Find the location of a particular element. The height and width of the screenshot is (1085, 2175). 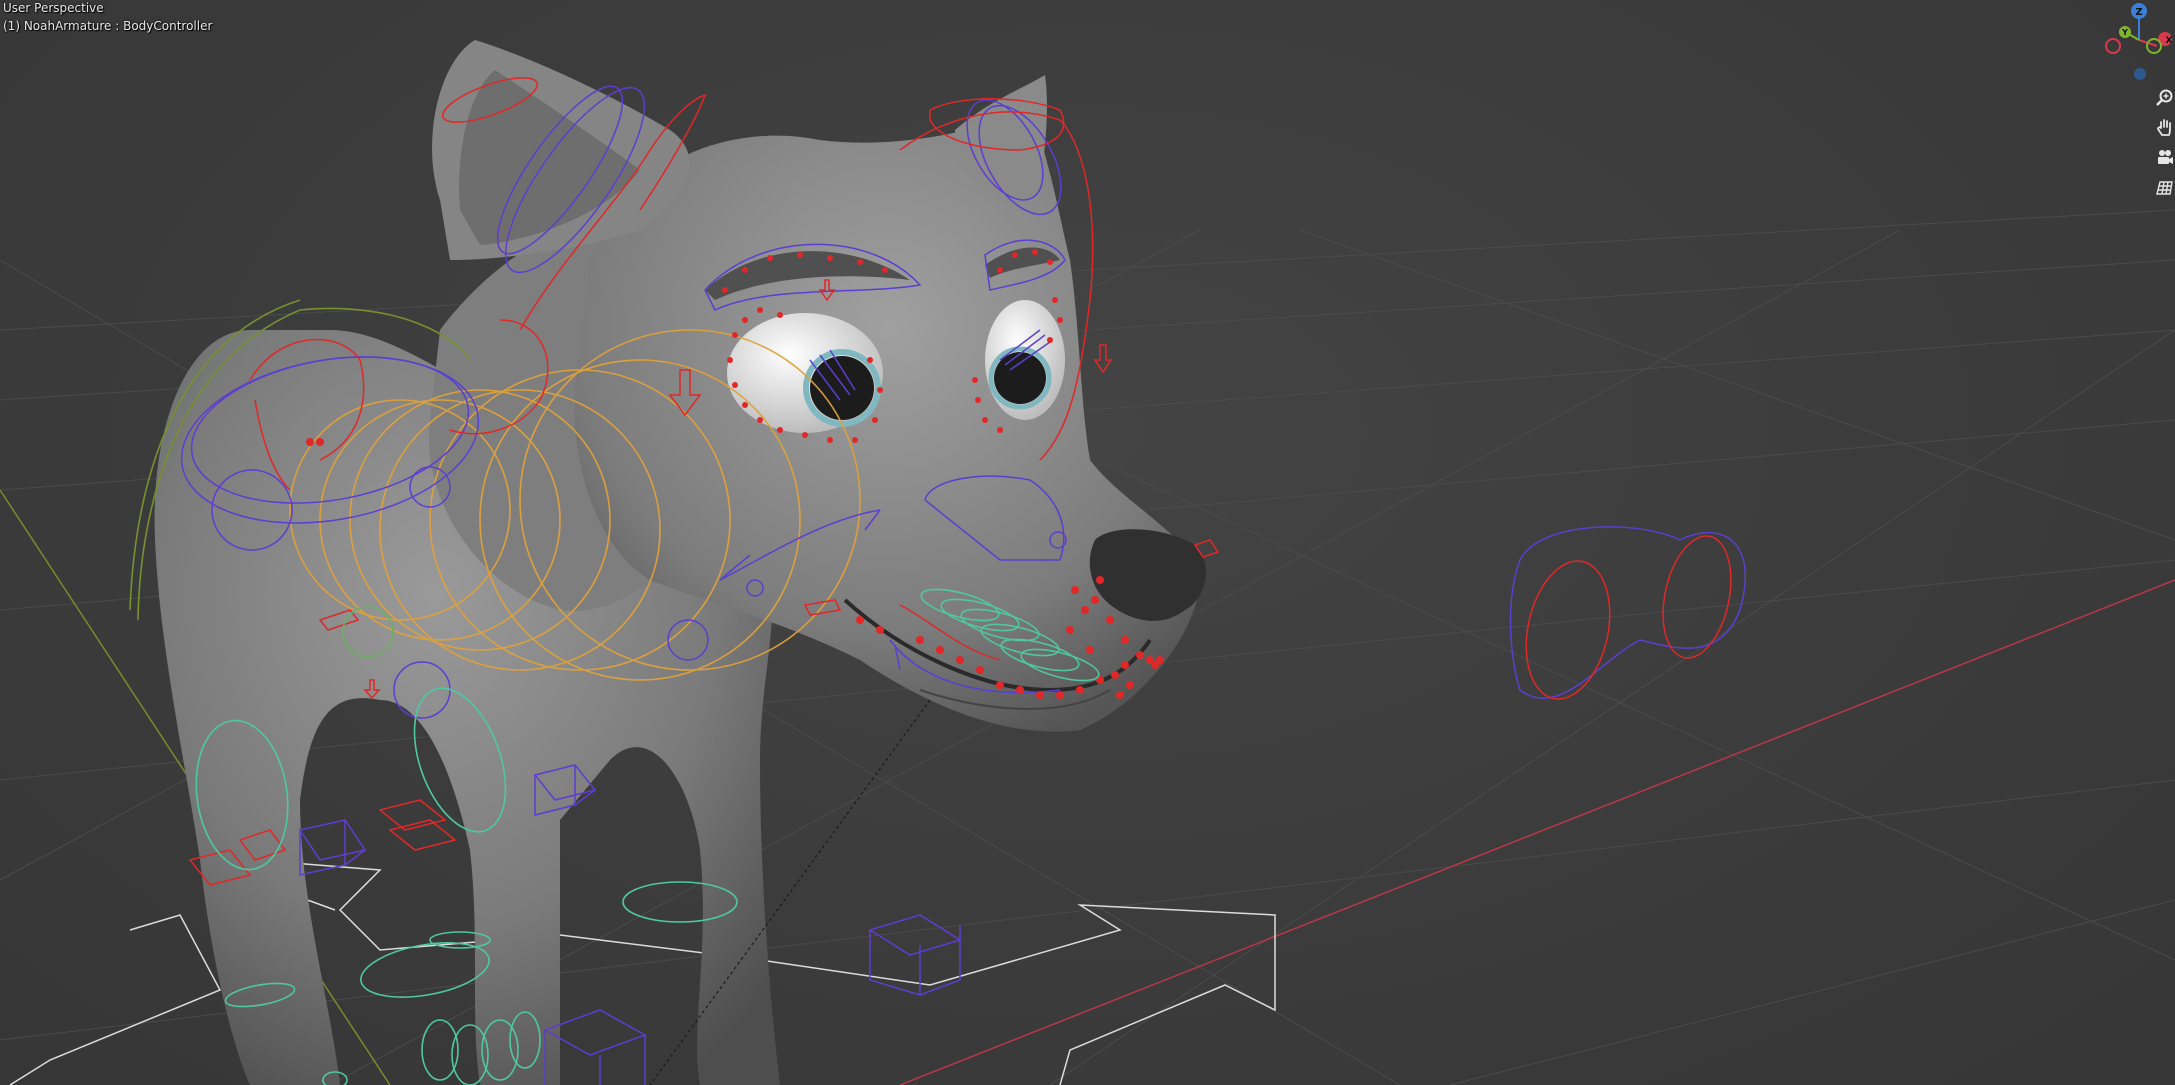

view-mode-label: User Perspective is located at coordinates (53, 8).